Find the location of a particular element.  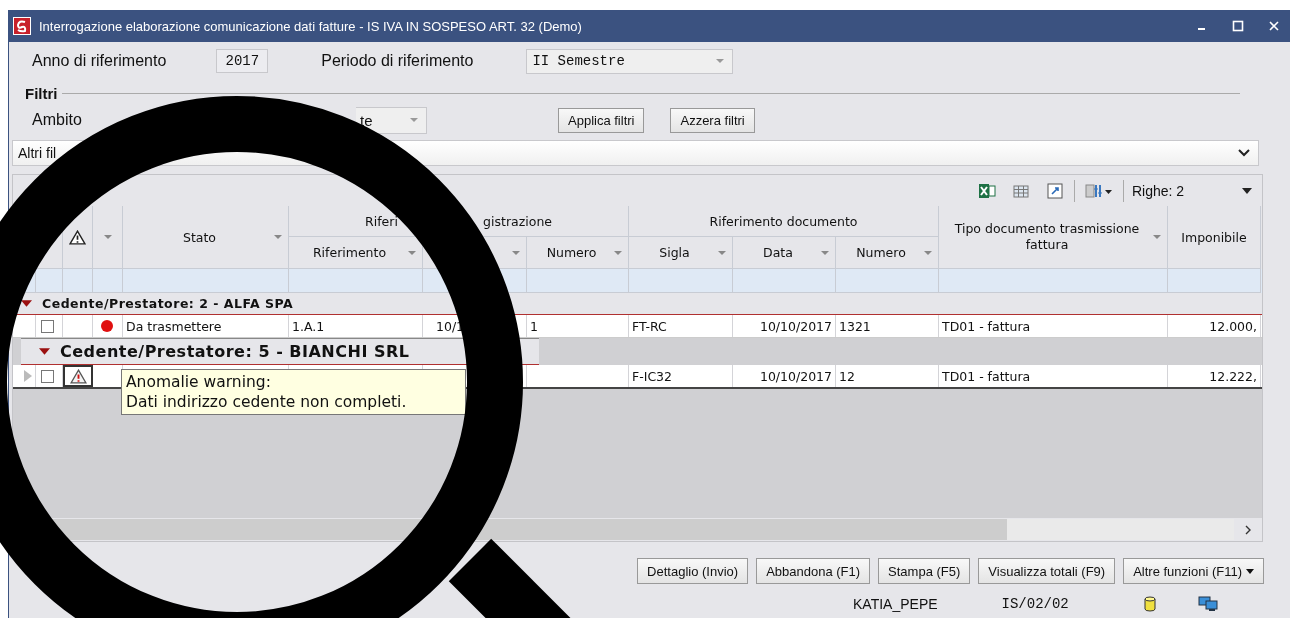

action-button: Altre funzioni (F11) is located at coordinates (1193, 571).